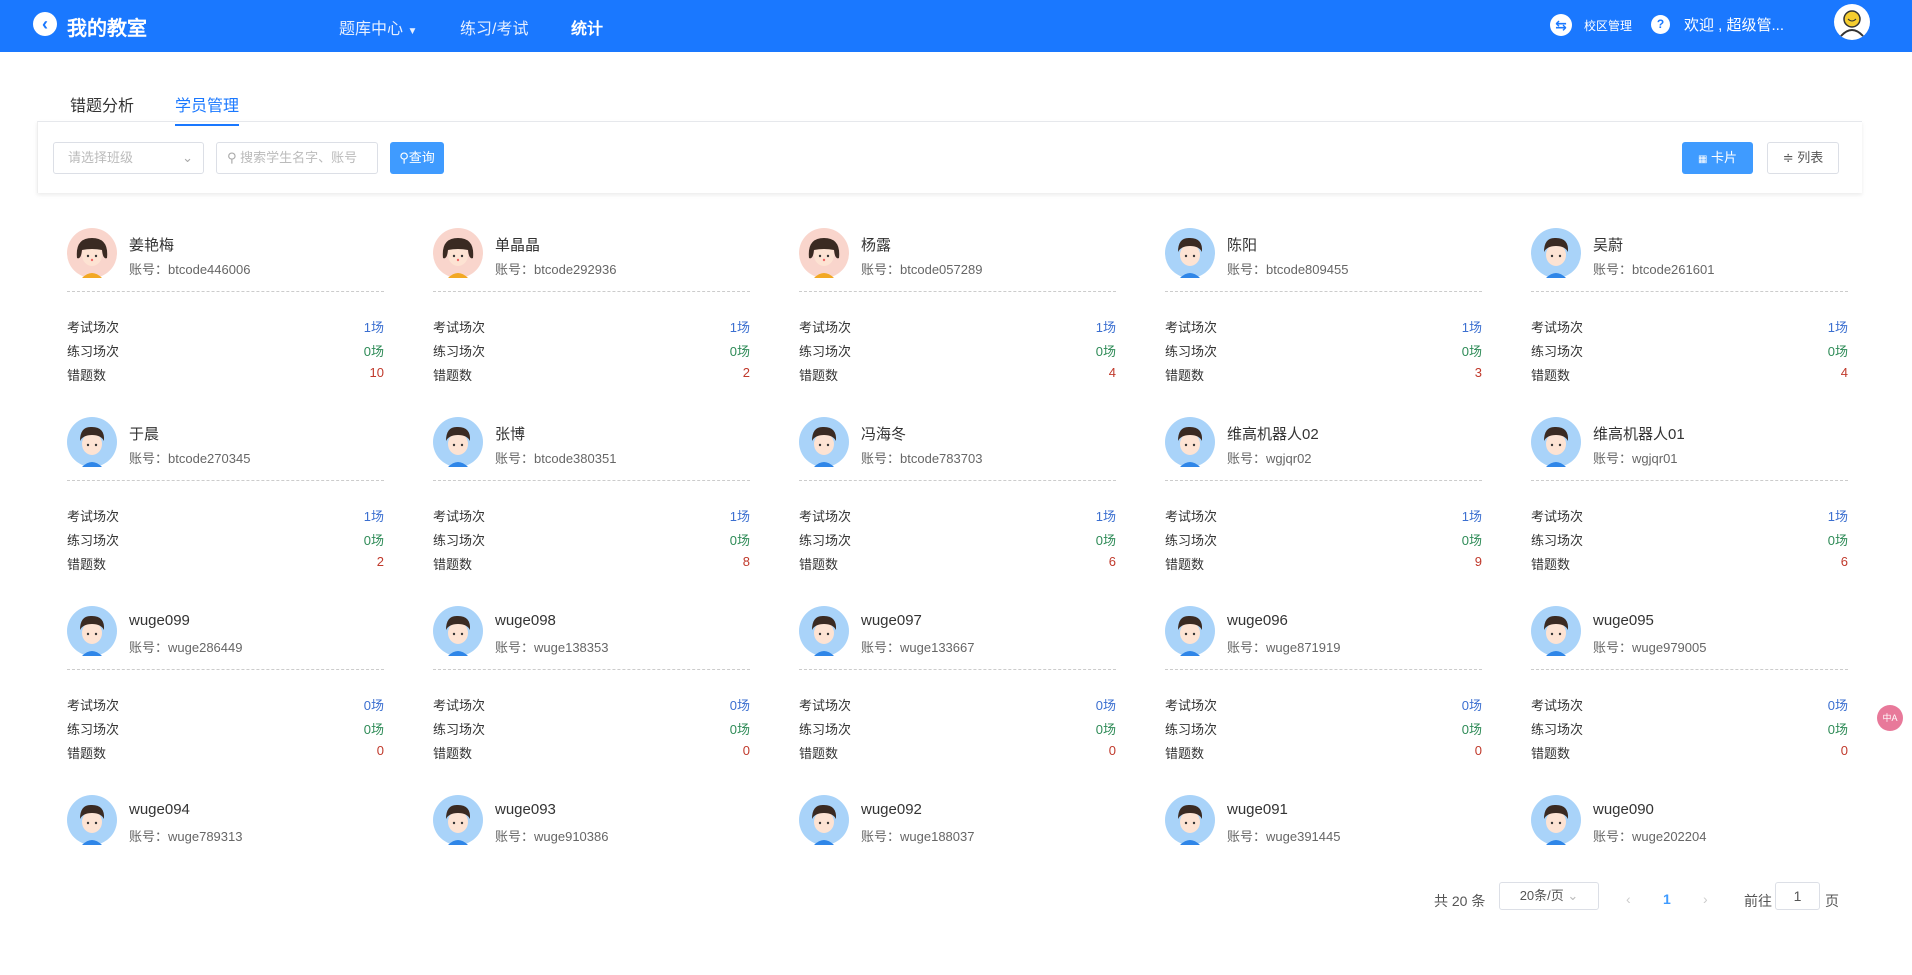  Describe the element at coordinates (189, 268) in the screenshot. I see `student-account: 账号：btcode446006` at that location.